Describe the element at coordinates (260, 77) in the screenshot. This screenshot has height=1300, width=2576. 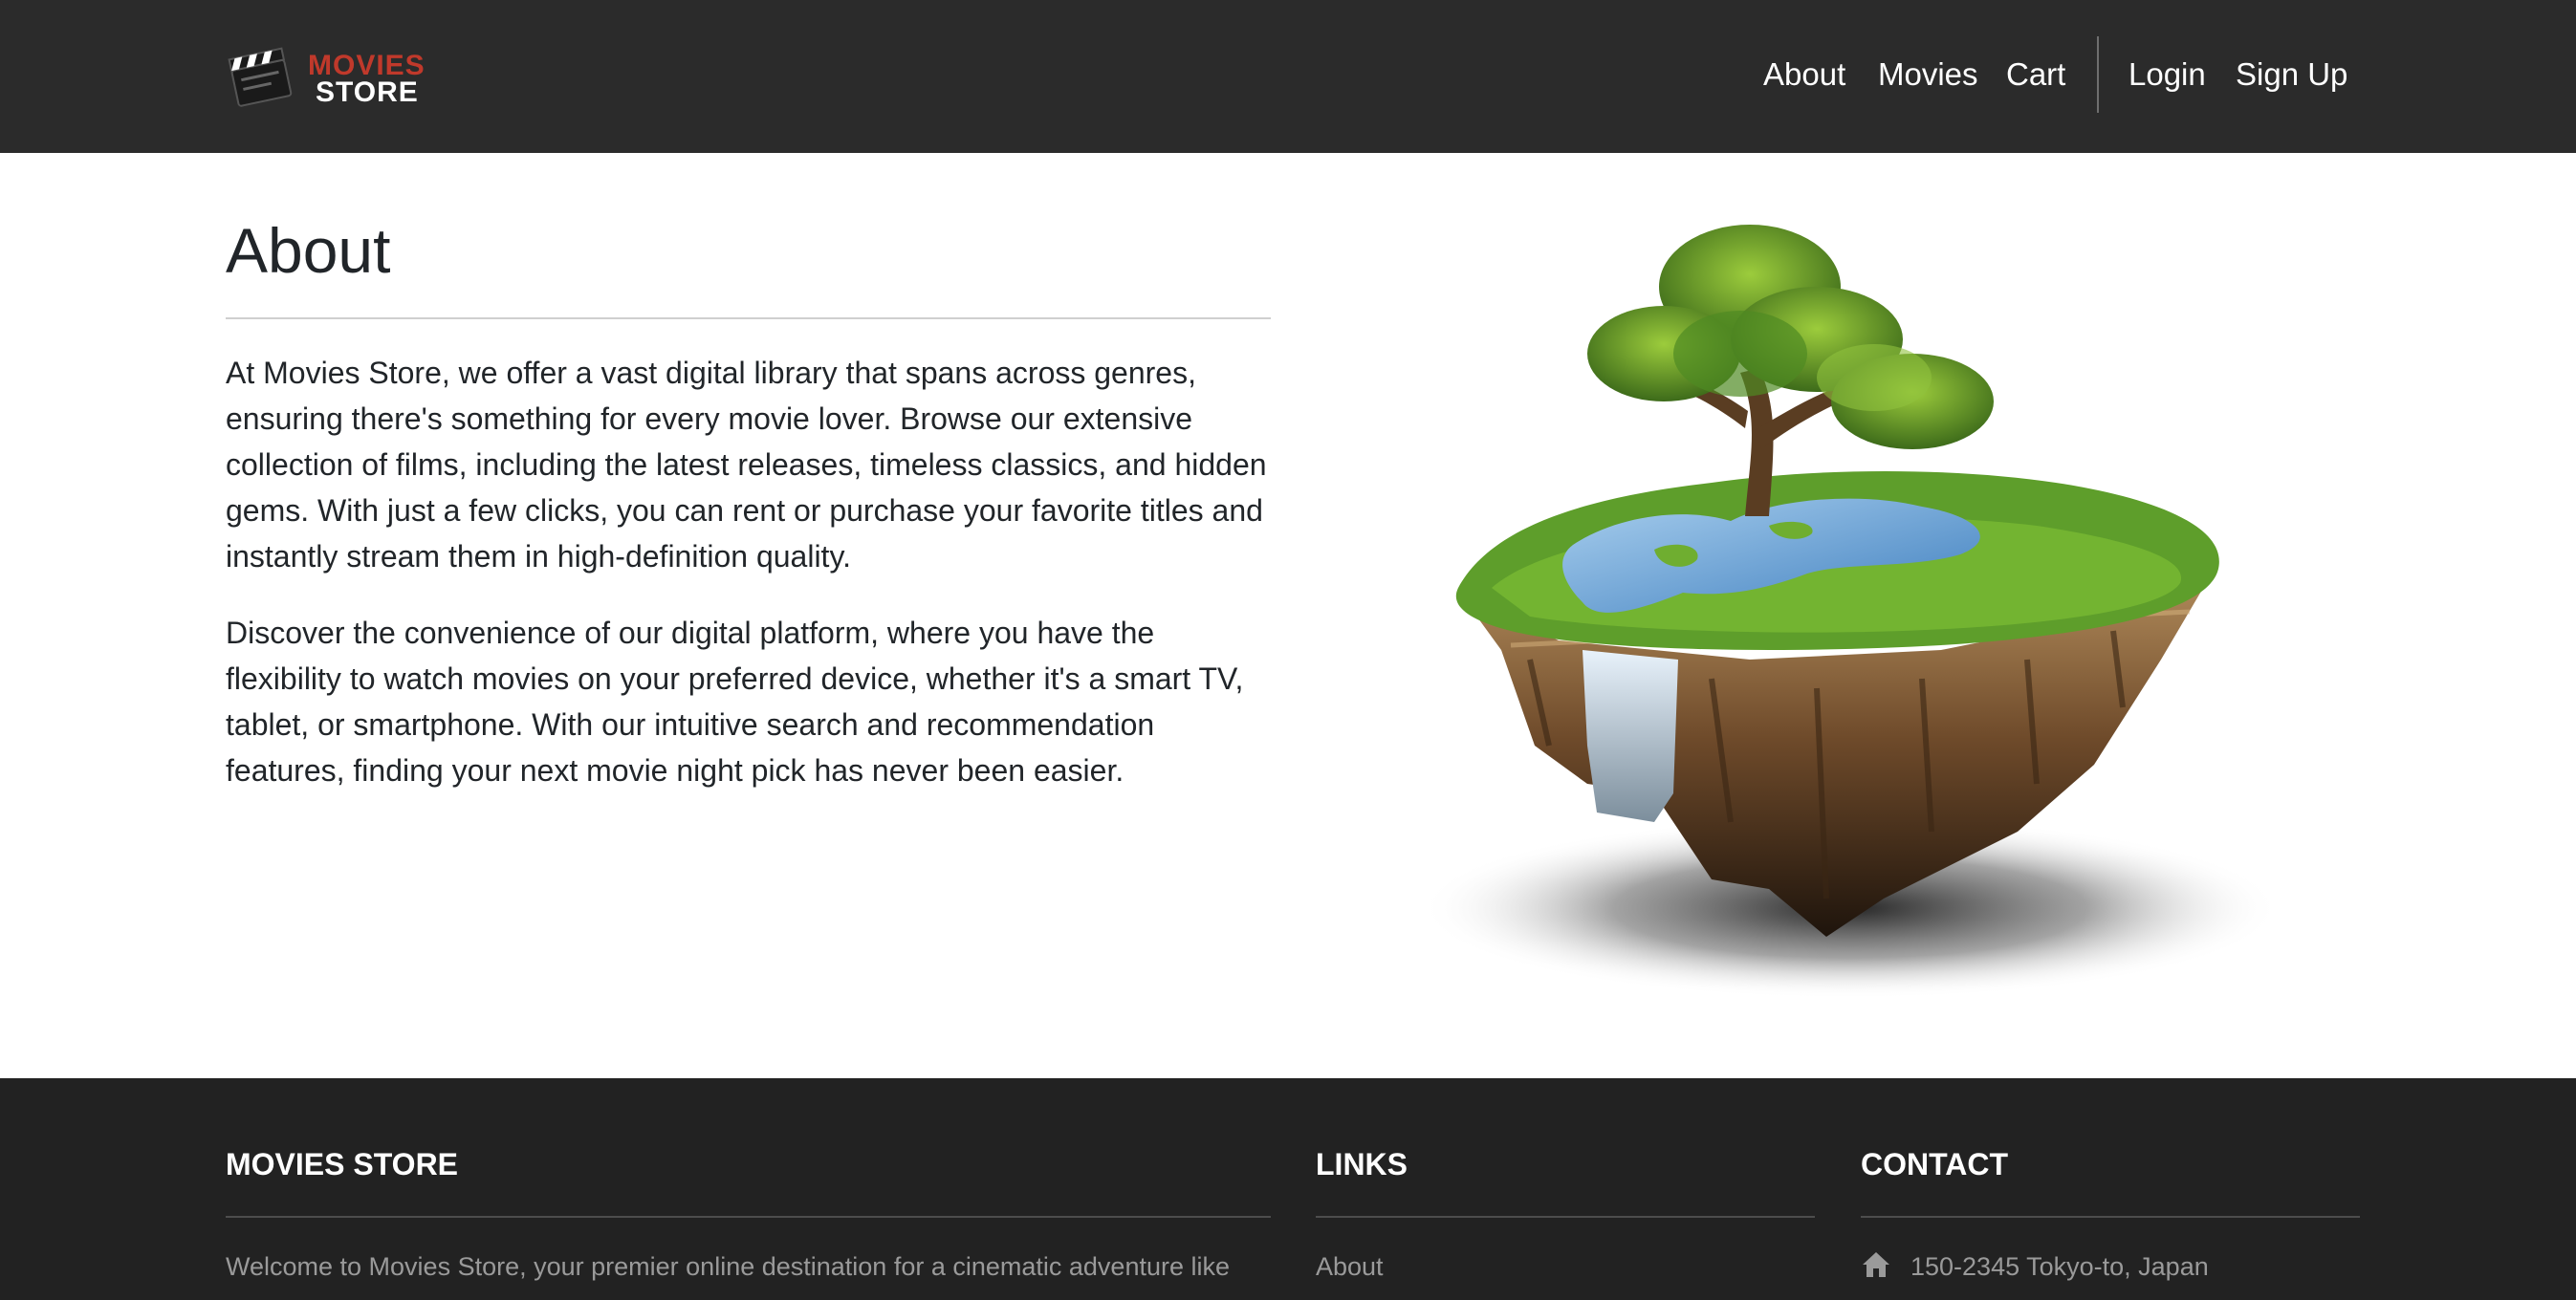
I see `clapperboard-icon` at that location.